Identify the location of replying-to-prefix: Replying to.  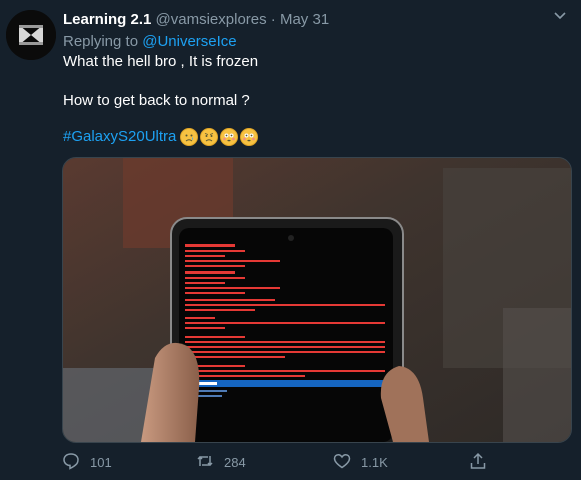
(101, 41).